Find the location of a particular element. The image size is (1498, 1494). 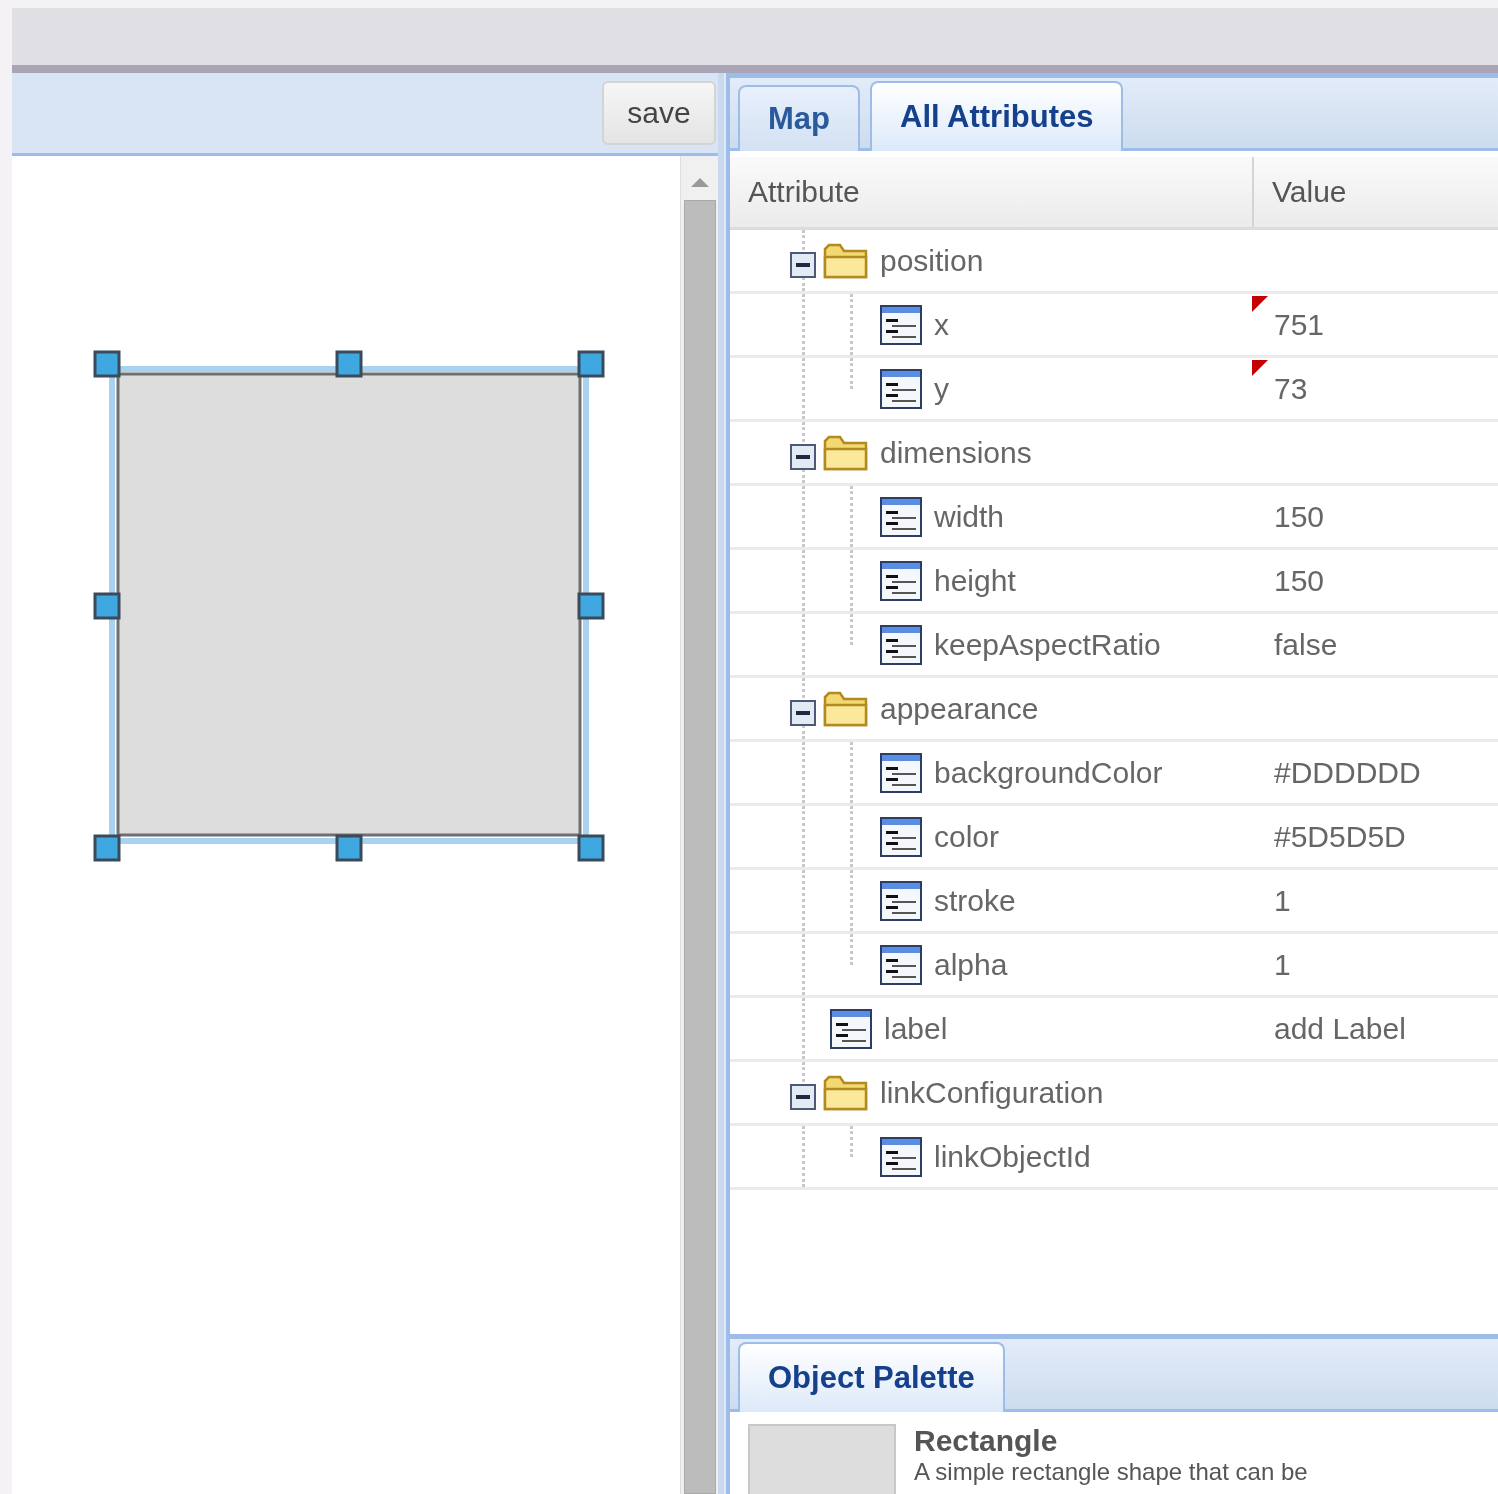

table-row: alpha 1 is located at coordinates (1114, 966).